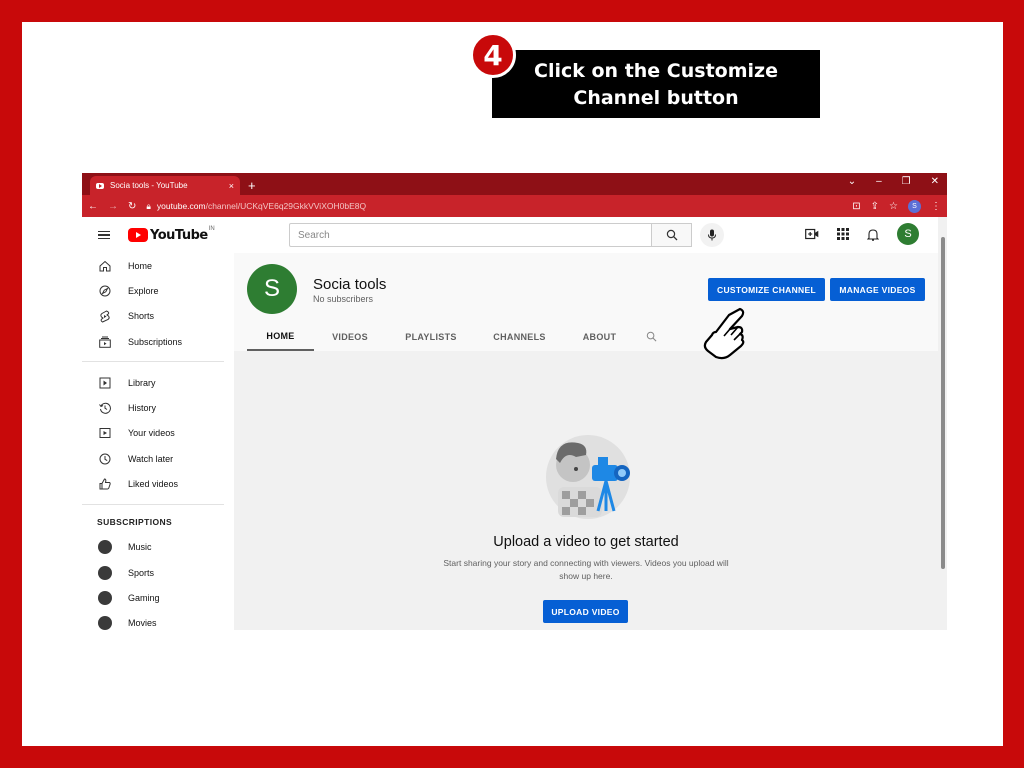 The width and height of the screenshot is (1024, 768). I want to click on search-icon, so click(671, 235).